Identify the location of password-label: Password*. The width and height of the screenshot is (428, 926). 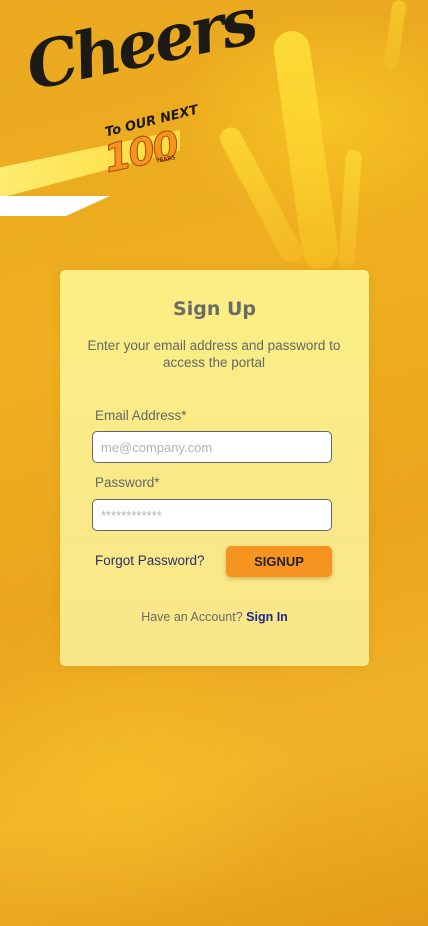
(127, 482).